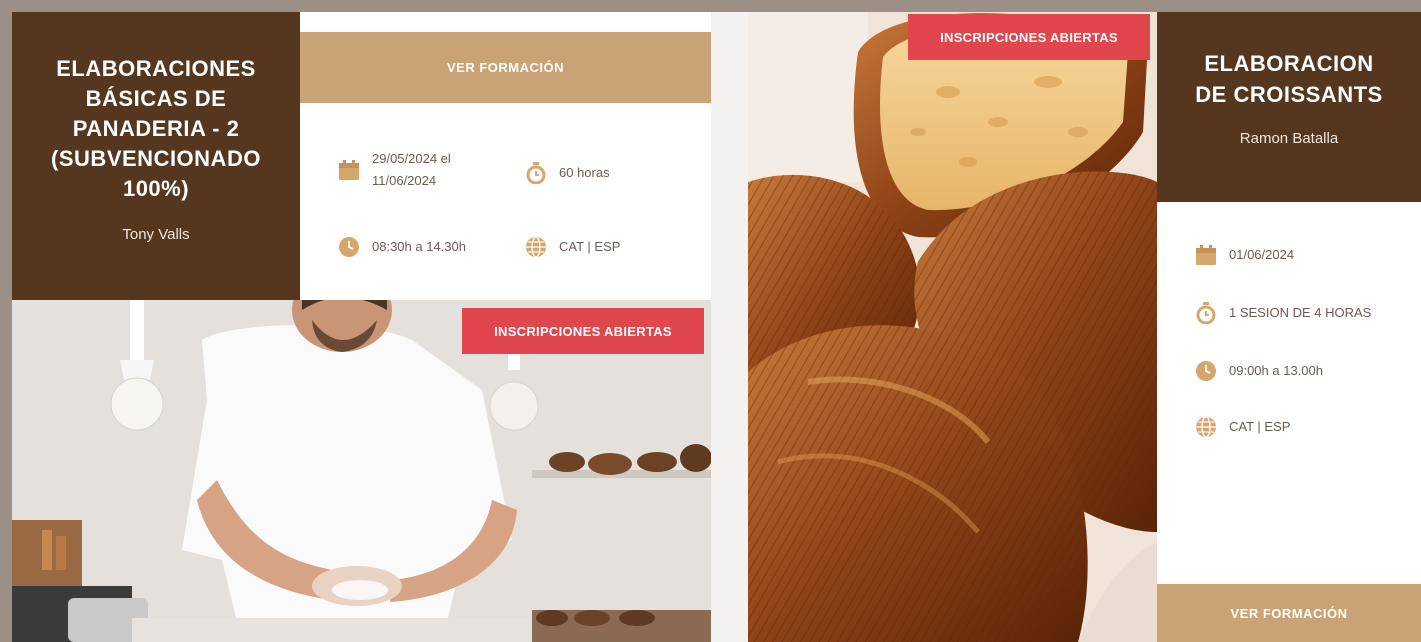 The height and width of the screenshot is (642, 1421). I want to click on schedule-text: 08:30h a 14.30h, so click(419, 246).